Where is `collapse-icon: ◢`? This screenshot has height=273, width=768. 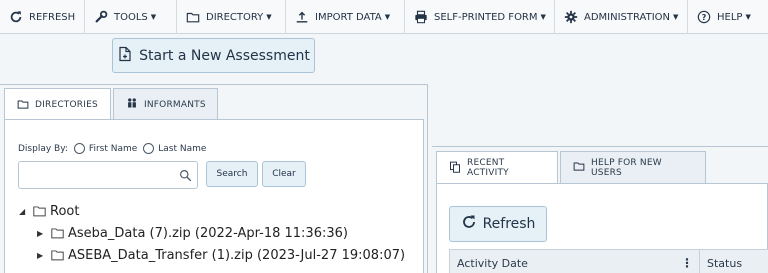 collapse-icon: ◢ is located at coordinates (26, 211).